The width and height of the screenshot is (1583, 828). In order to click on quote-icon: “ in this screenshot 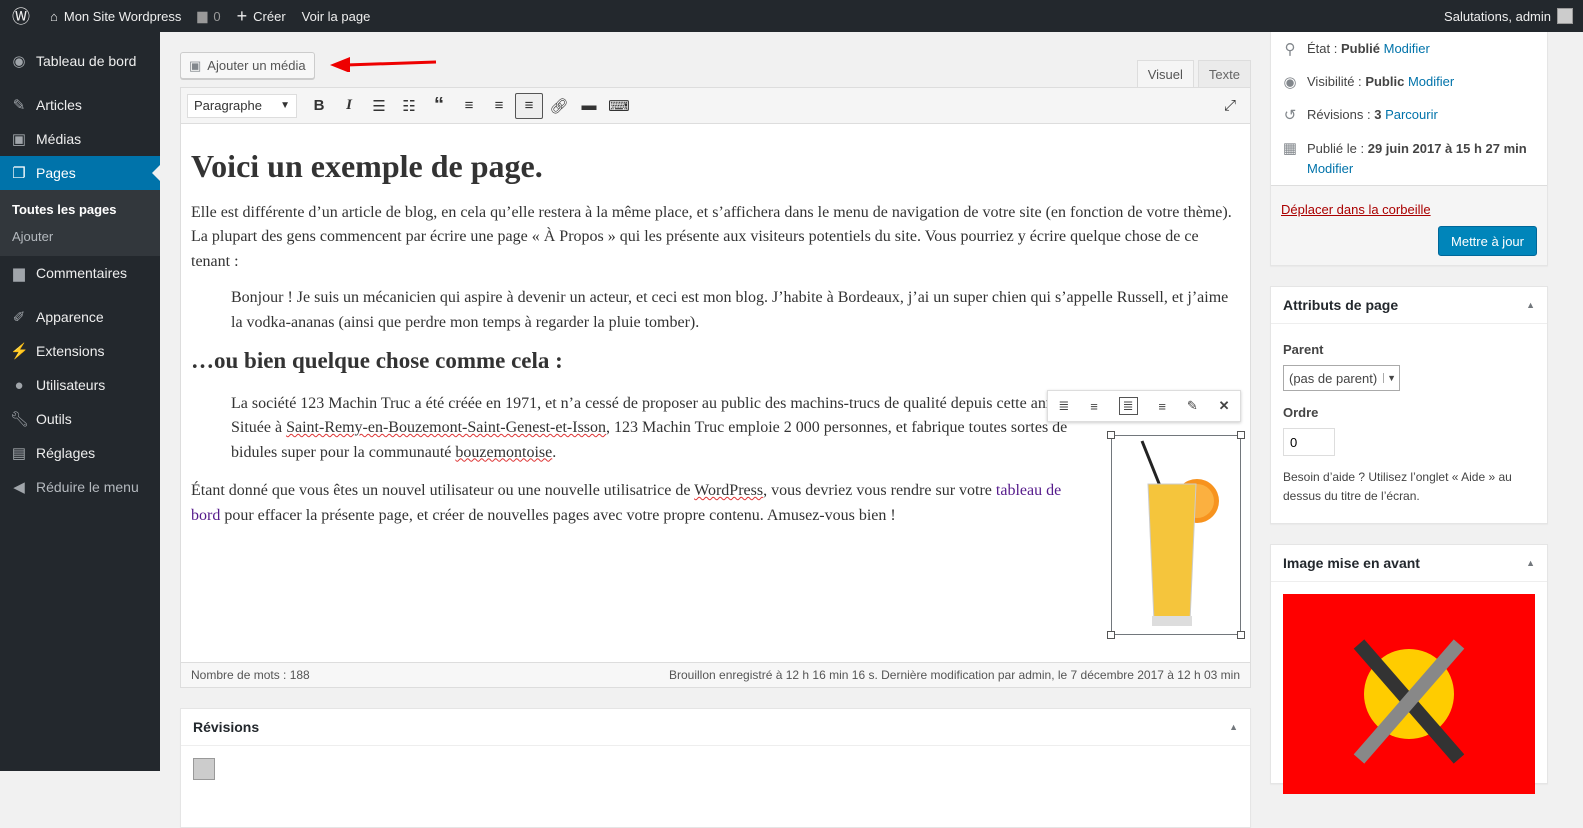, I will do `click(439, 106)`.